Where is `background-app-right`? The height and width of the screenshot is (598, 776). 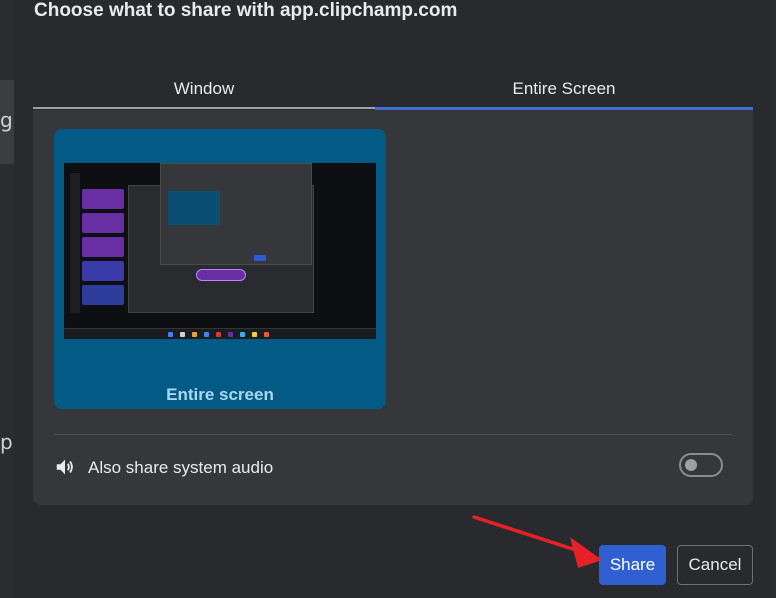
background-app-right is located at coordinates (774, 299).